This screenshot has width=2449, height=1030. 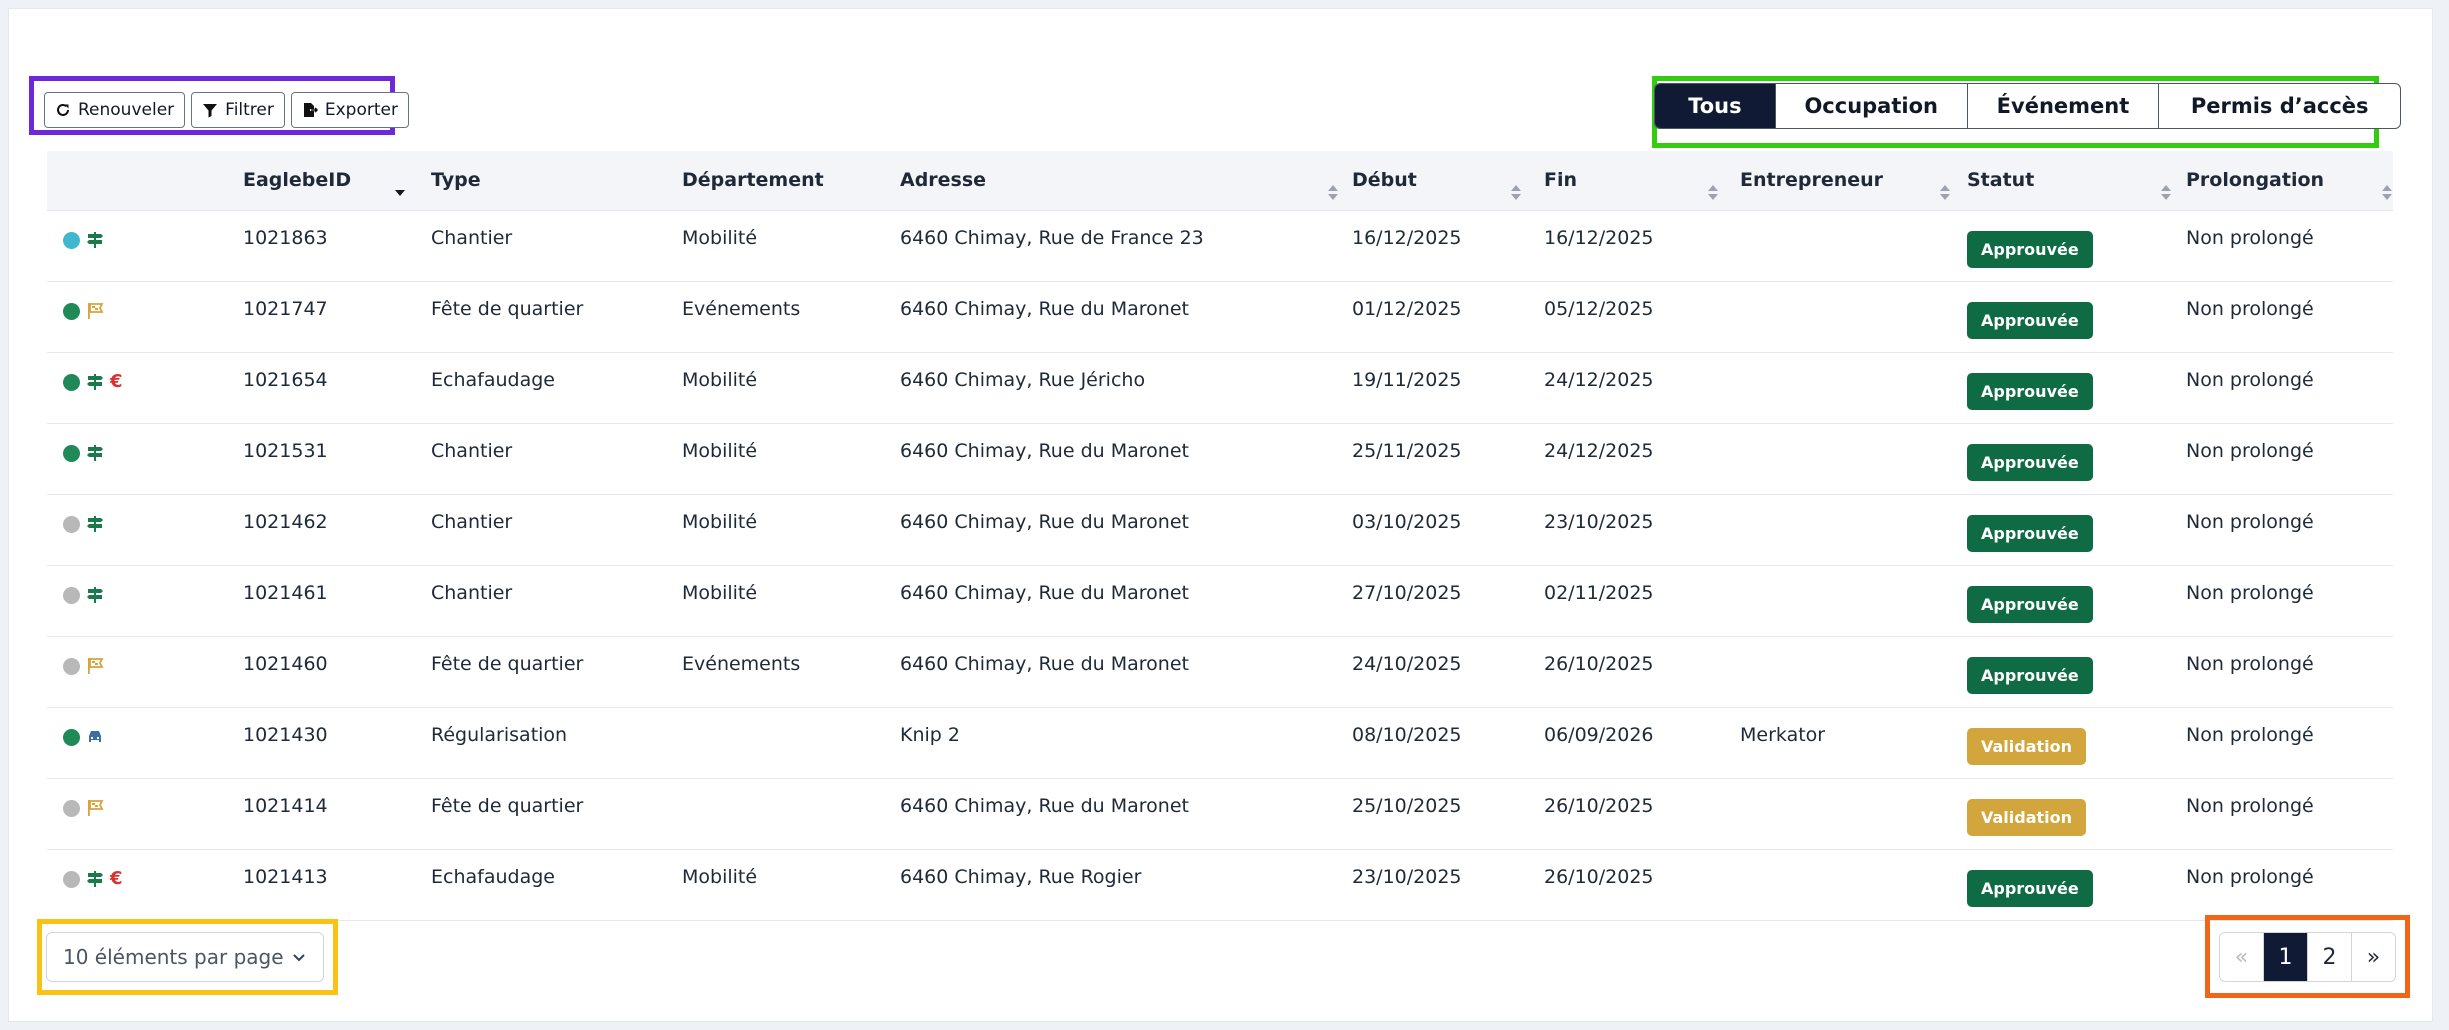 I want to click on start-date-cell: 24/10/2025, so click(x=1407, y=664).